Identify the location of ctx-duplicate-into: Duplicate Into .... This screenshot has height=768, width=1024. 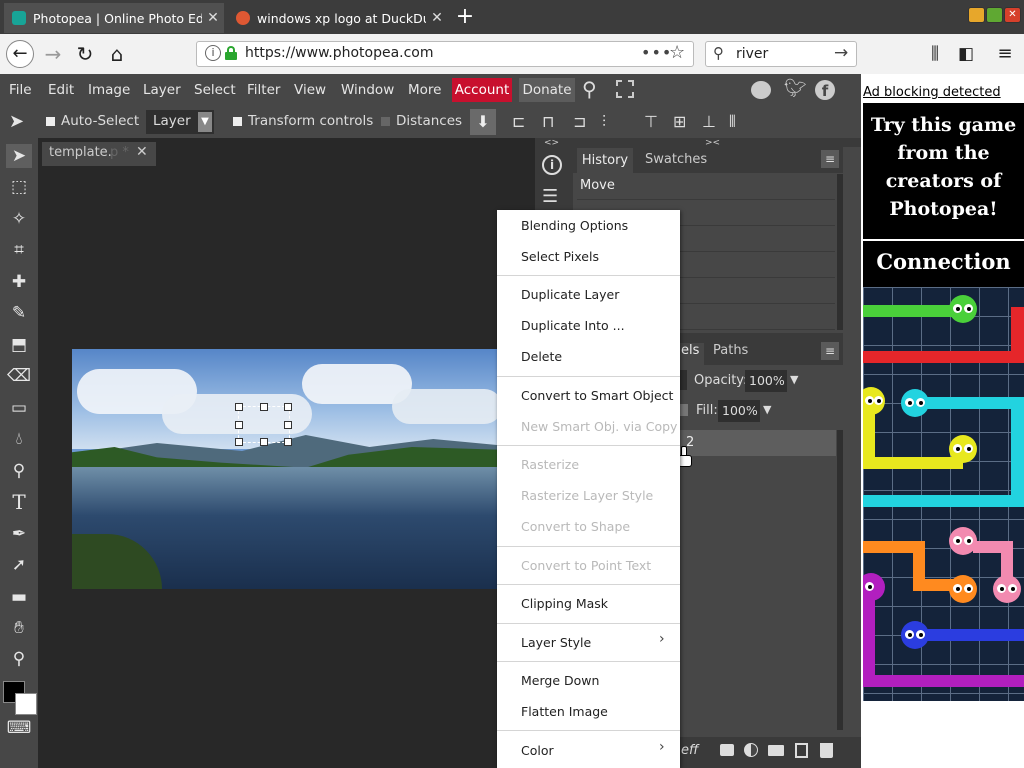
(573, 326).